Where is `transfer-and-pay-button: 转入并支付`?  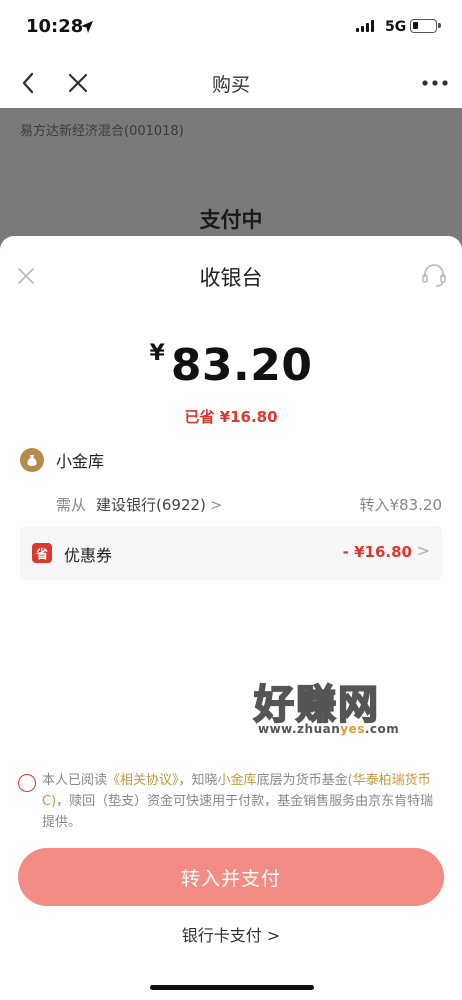
transfer-and-pay-button: 转入并支付 is located at coordinates (231, 877).